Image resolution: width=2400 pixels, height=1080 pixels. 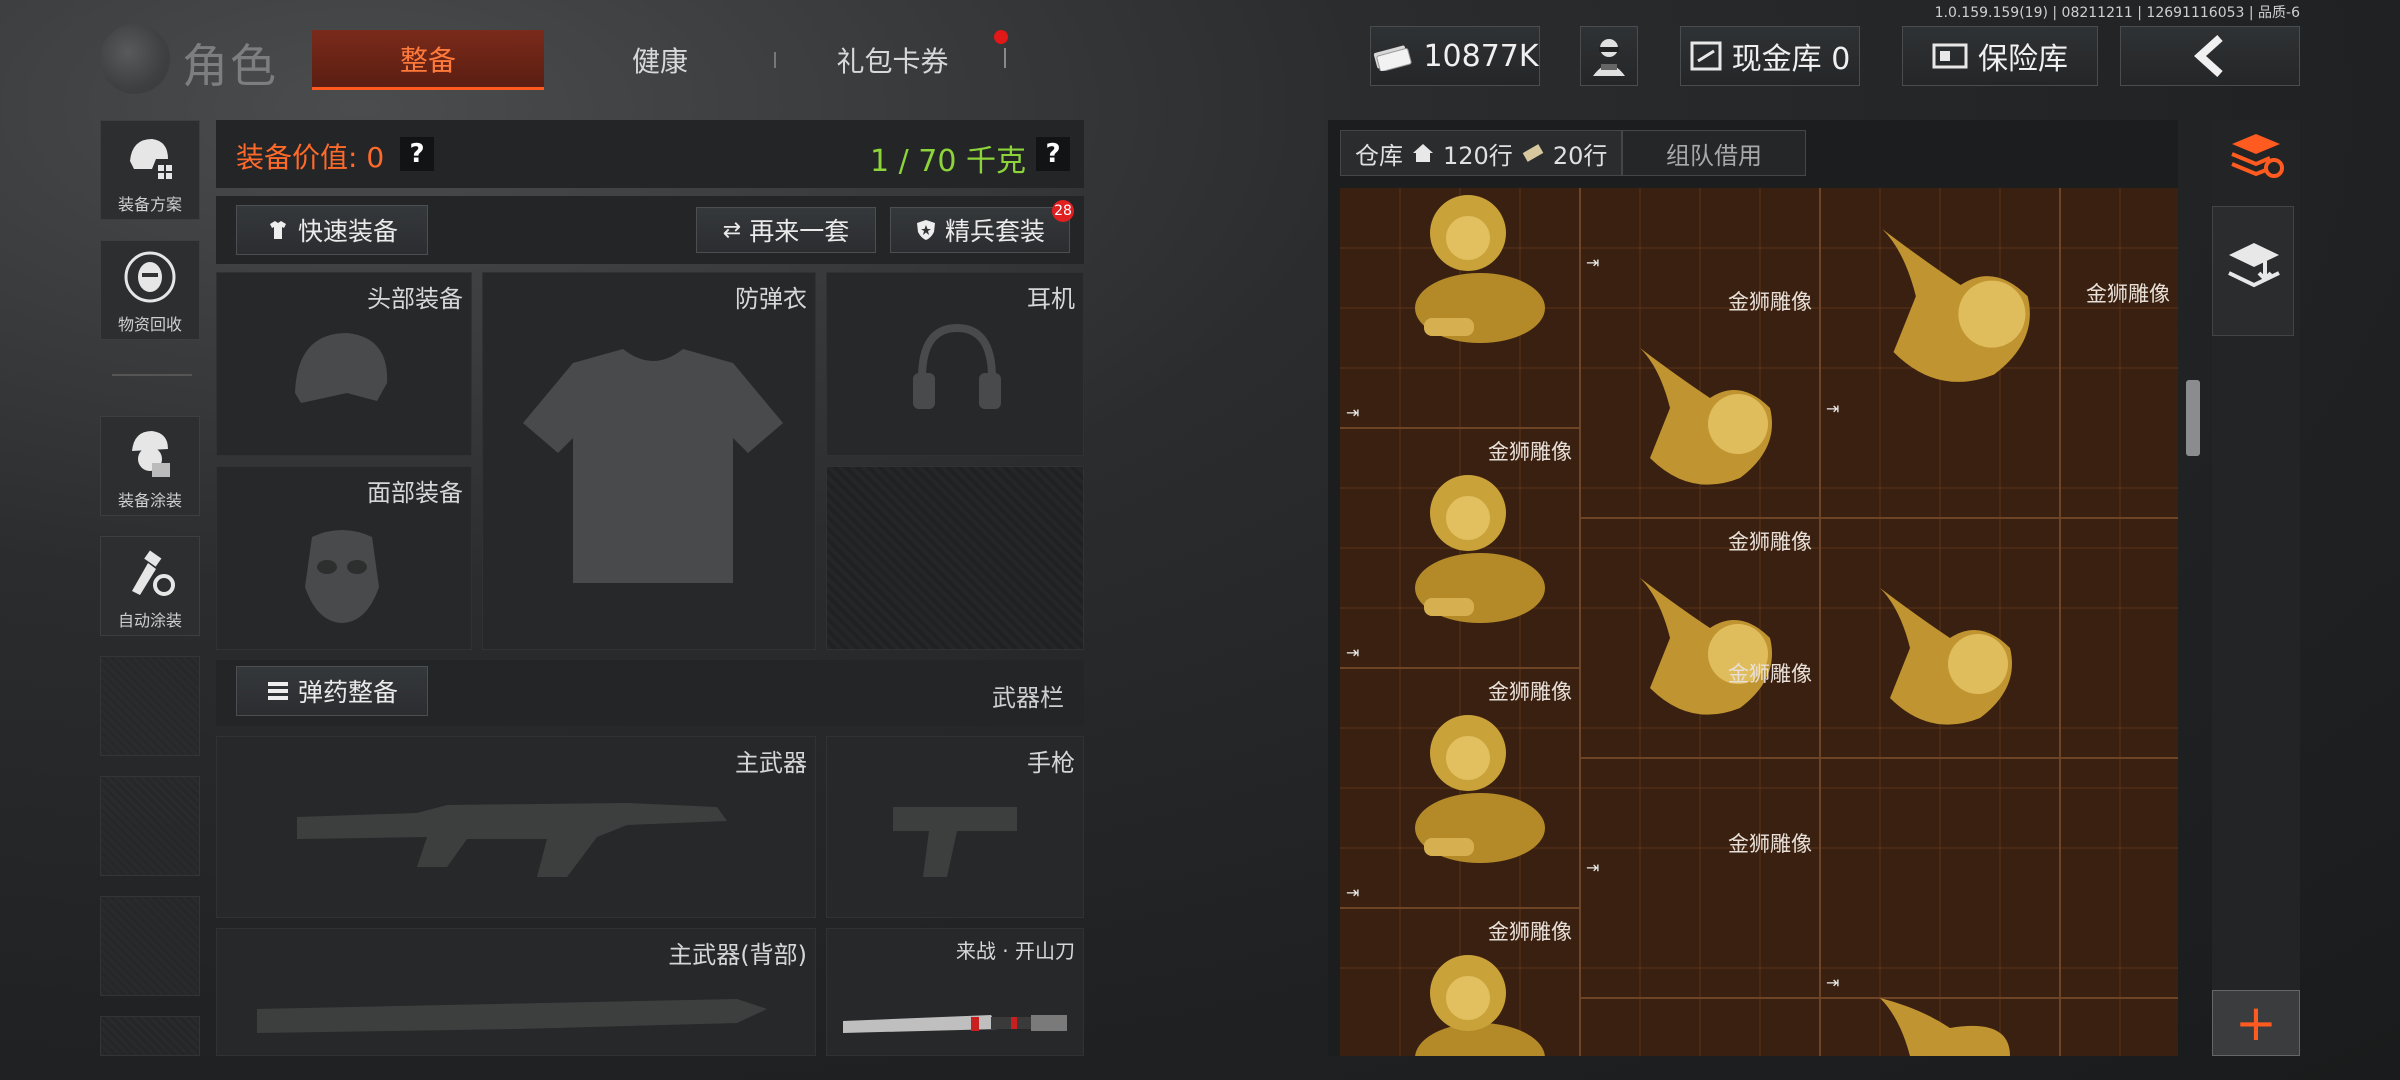 I want to click on slot-headset: 耳机, so click(x=955, y=364).